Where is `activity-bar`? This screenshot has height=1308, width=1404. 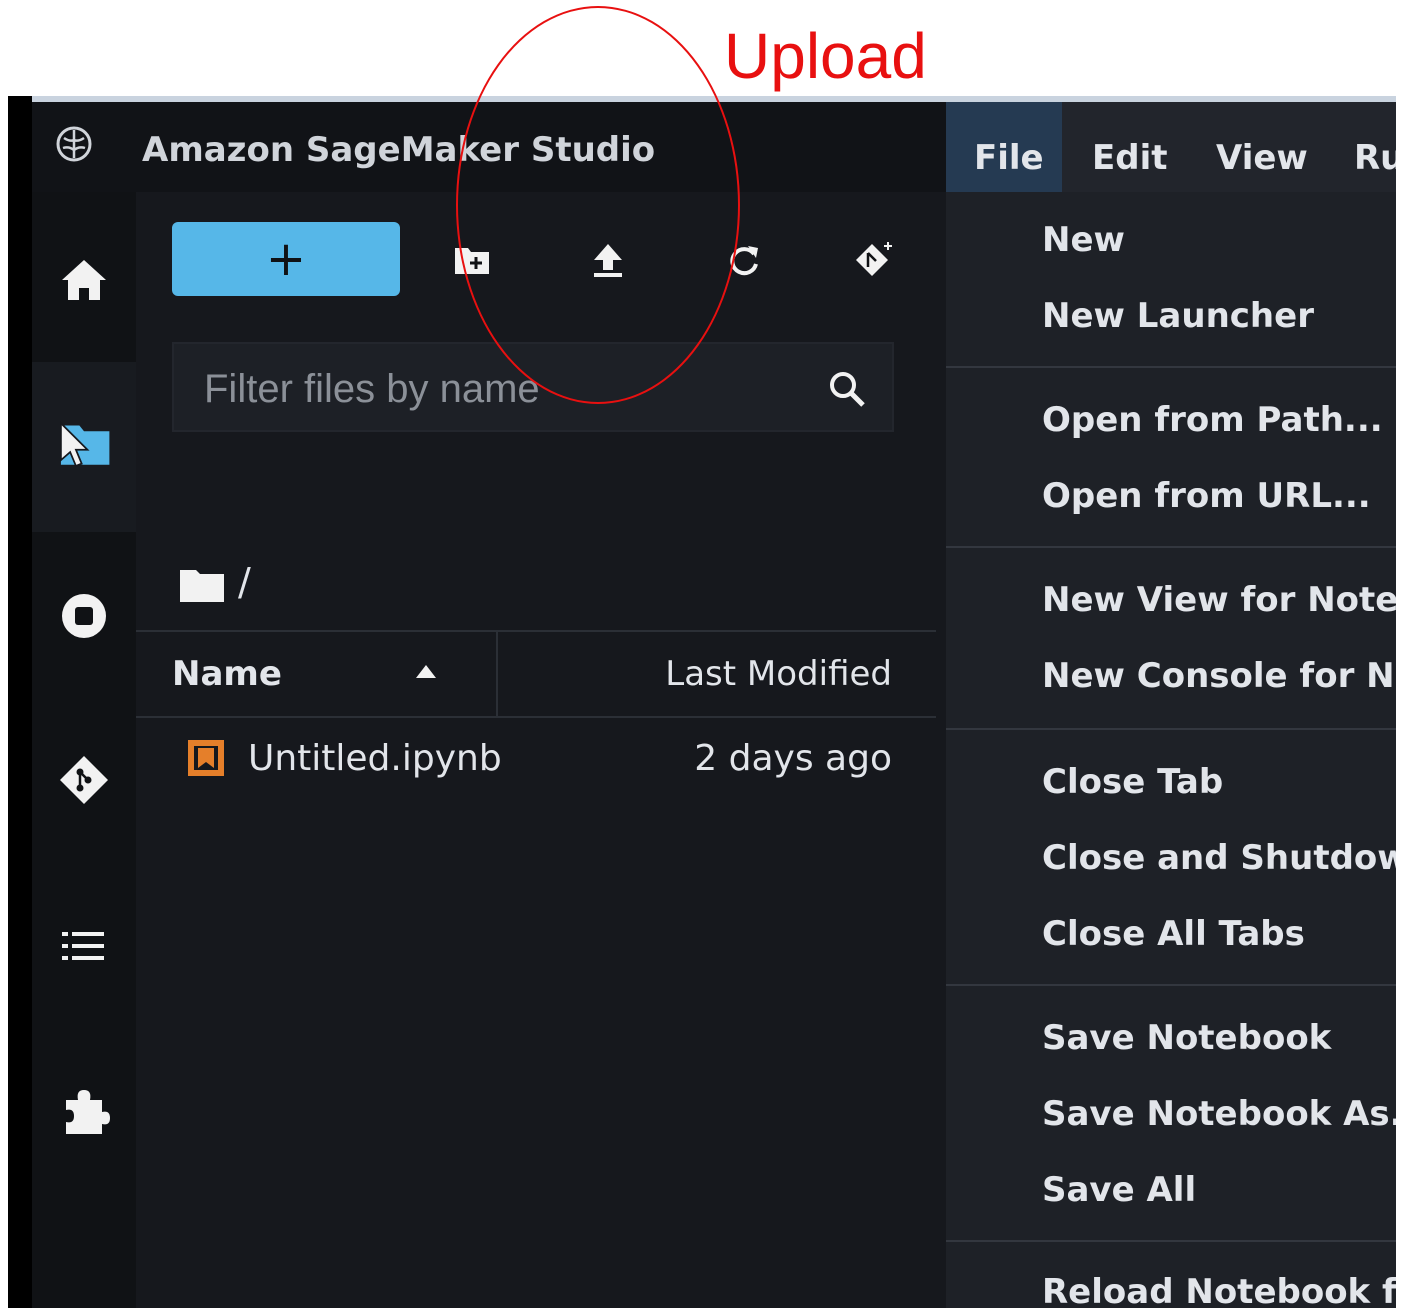
activity-bar is located at coordinates (84, 750).